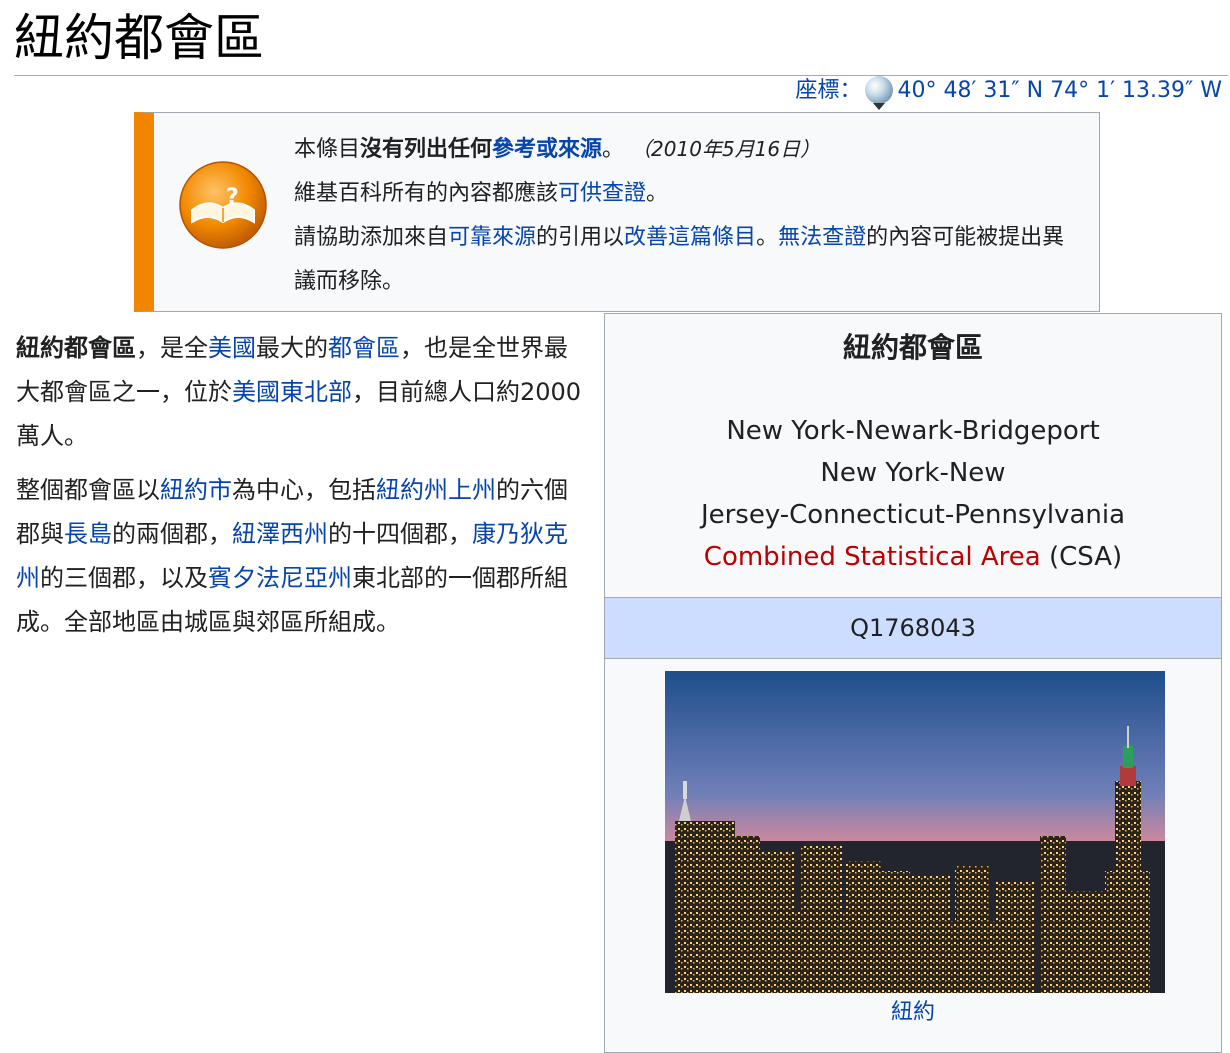 This screenshot has height=1053, width=1230. What do you see at coordinates (913, 473) in the screenshot?
I see `infobox-subtitle-line: New York-New` at bounding box center [913, 473].